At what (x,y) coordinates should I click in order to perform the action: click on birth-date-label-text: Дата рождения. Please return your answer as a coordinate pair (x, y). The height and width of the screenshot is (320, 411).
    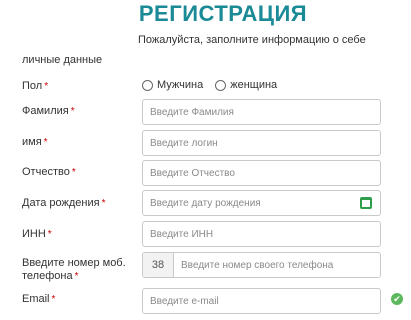
    Looking at the image, I should click on (61, 203).